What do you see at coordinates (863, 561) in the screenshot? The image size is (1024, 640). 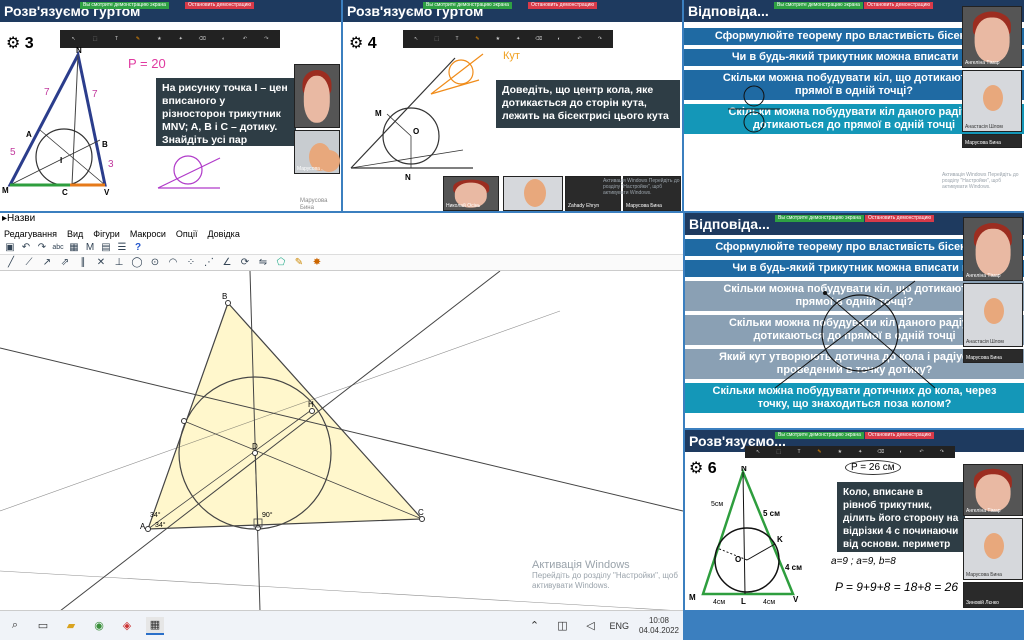 I see `work-line-1: a=9 ; a=9, b=8` at bounding box center [863, 561].